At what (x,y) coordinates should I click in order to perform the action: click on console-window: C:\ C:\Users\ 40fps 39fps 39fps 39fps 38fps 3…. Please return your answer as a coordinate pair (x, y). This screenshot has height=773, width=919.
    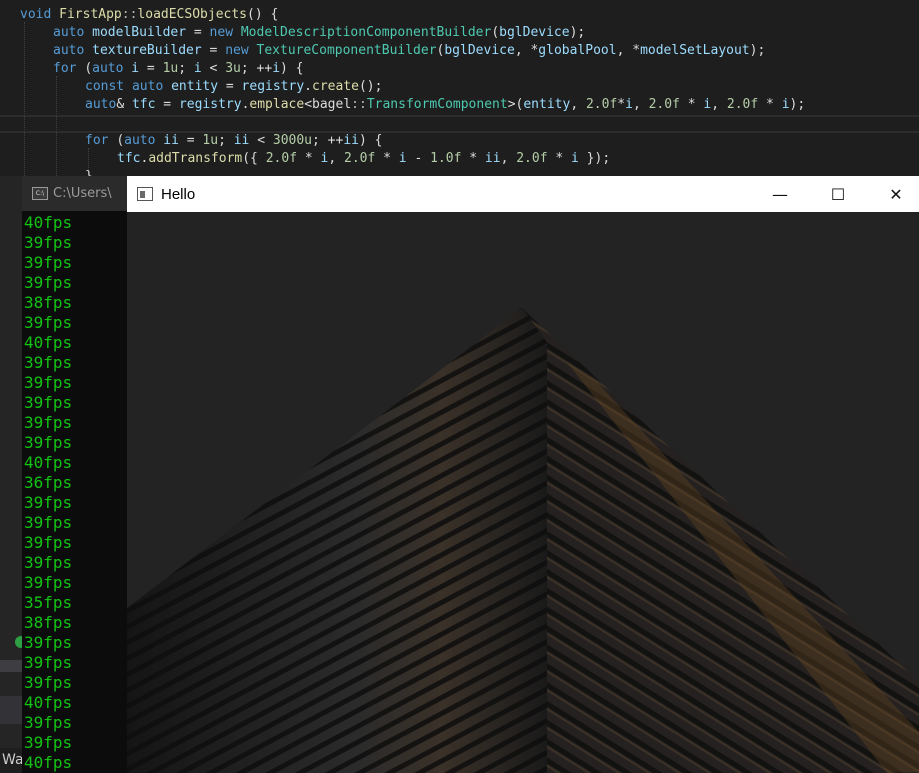
    Looking at the image, I should click on (77, 474).